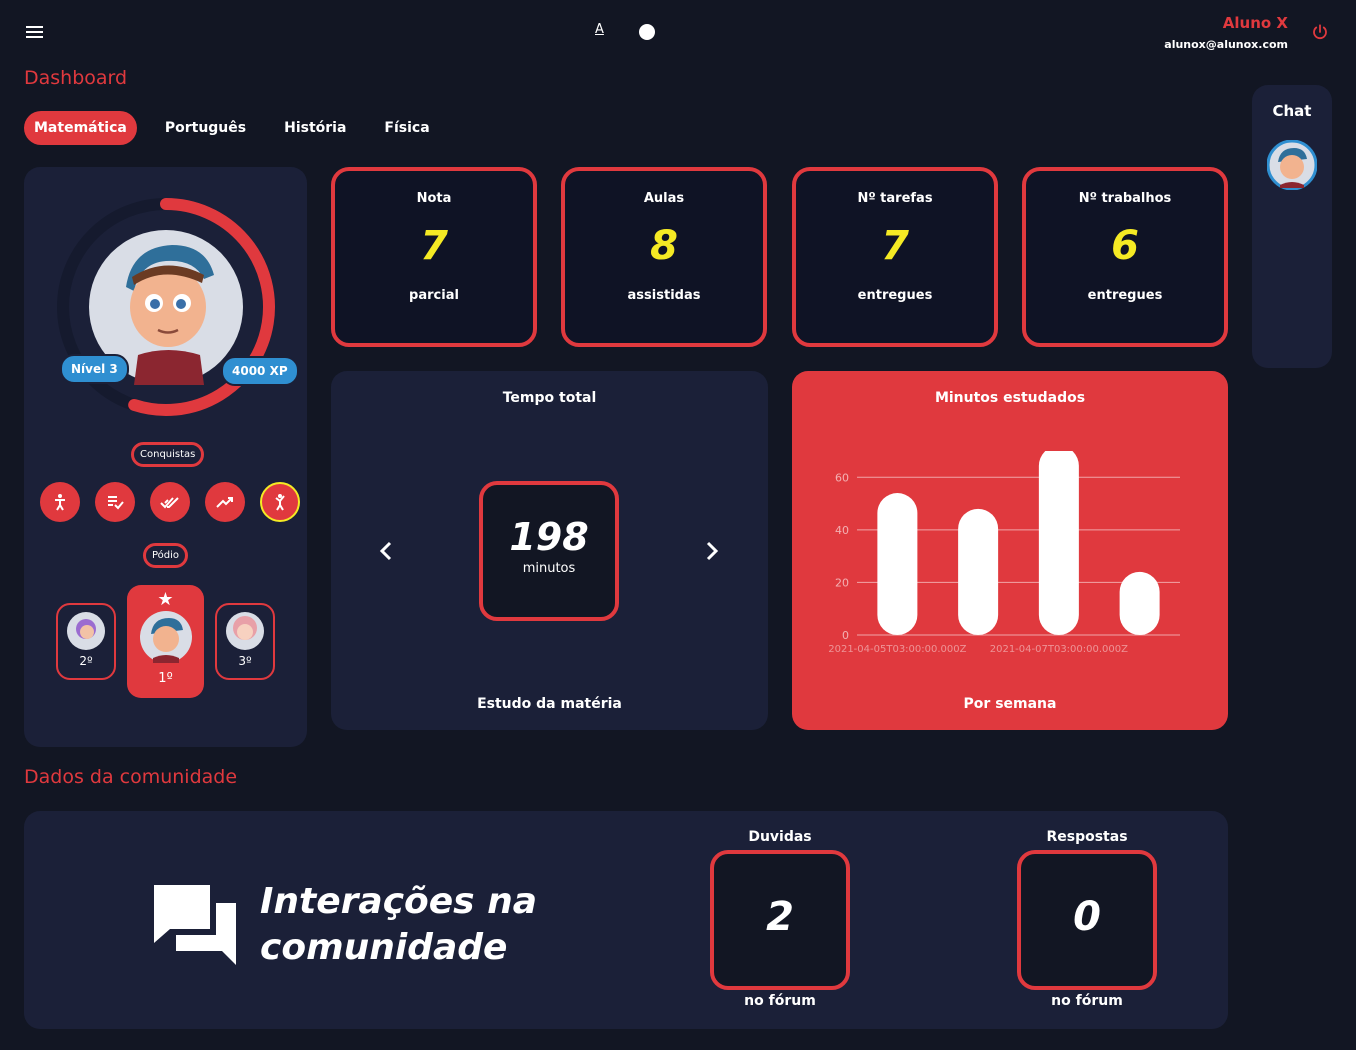 Image resolution: width=1356 pixels, height=1050 pixels. Describe the element at coordinates (1087, 837) in the screenshot. I see `answers-title: Respostas` at that location.